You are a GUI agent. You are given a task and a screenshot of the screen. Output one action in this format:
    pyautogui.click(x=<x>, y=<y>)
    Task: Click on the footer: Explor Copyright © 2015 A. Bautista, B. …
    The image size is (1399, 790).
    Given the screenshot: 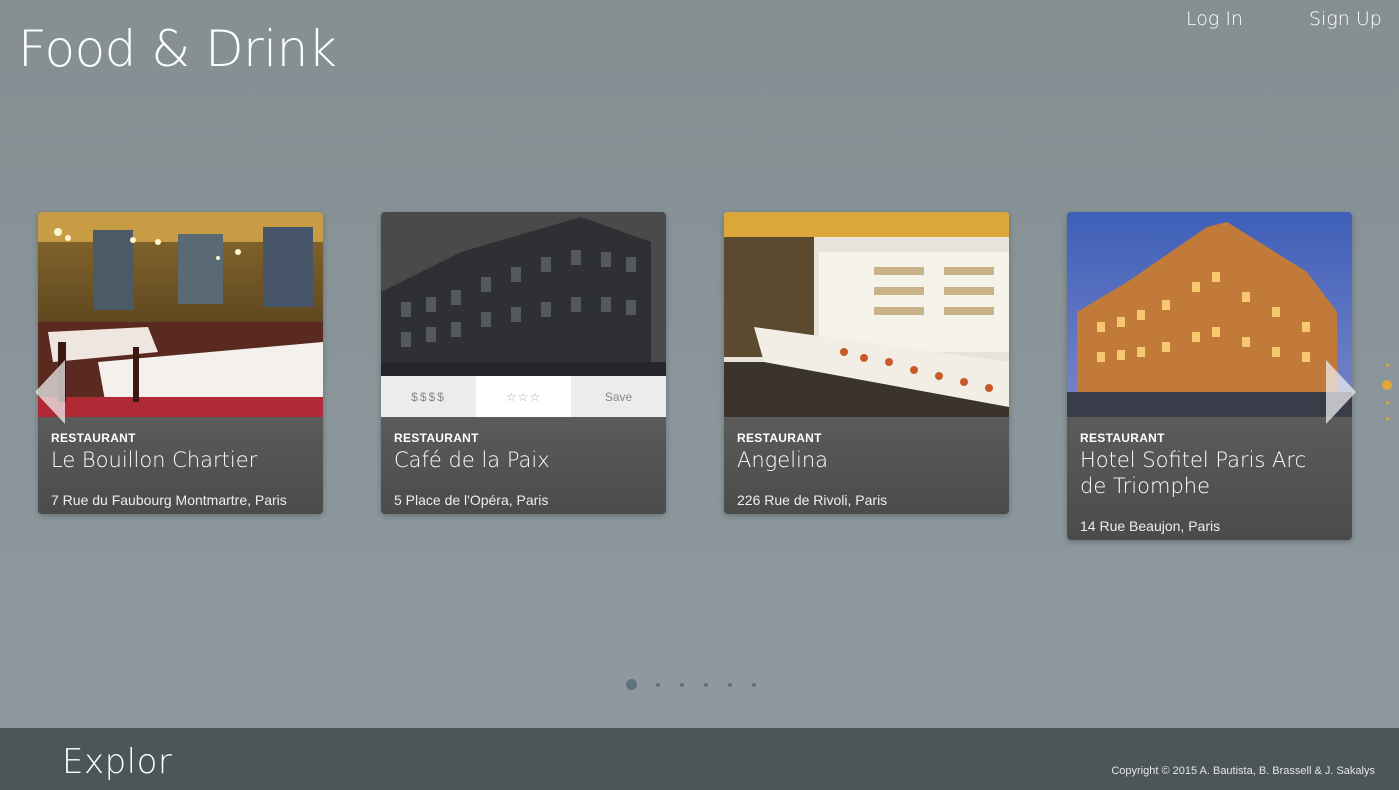 What is the action you would take?
    pyautogui.click(x=699, y=759)
    